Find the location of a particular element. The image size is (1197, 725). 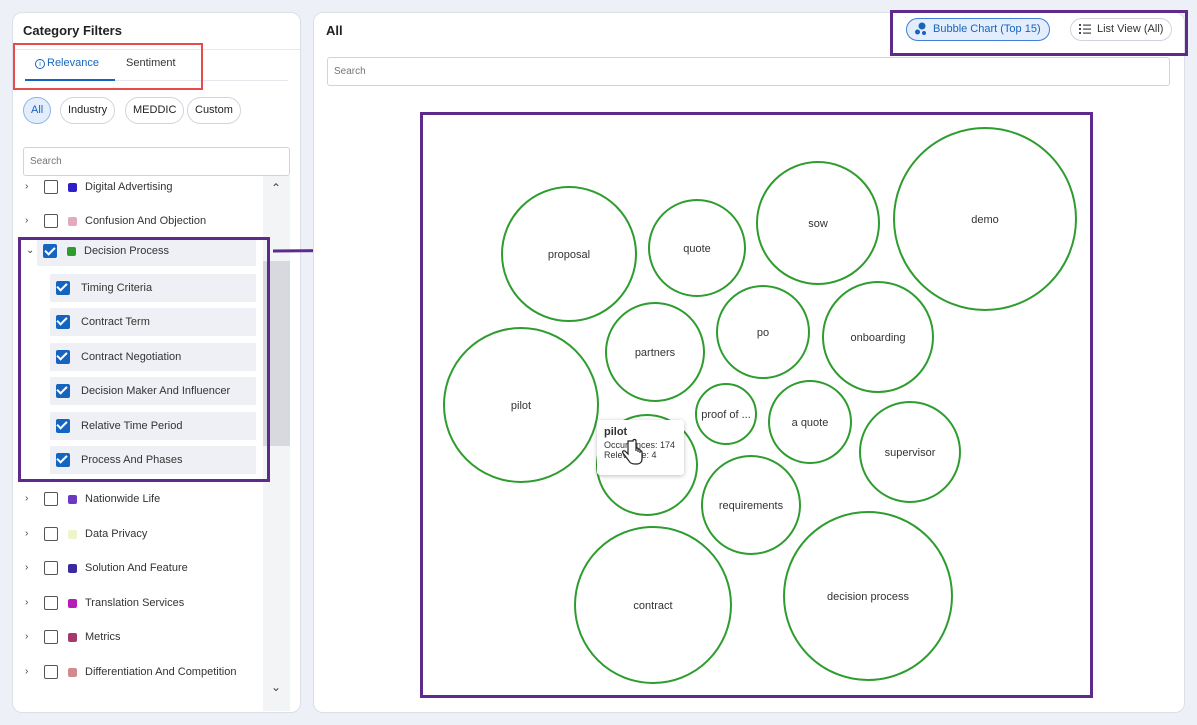

bubble-label: po is located at coordinates (763, 333).